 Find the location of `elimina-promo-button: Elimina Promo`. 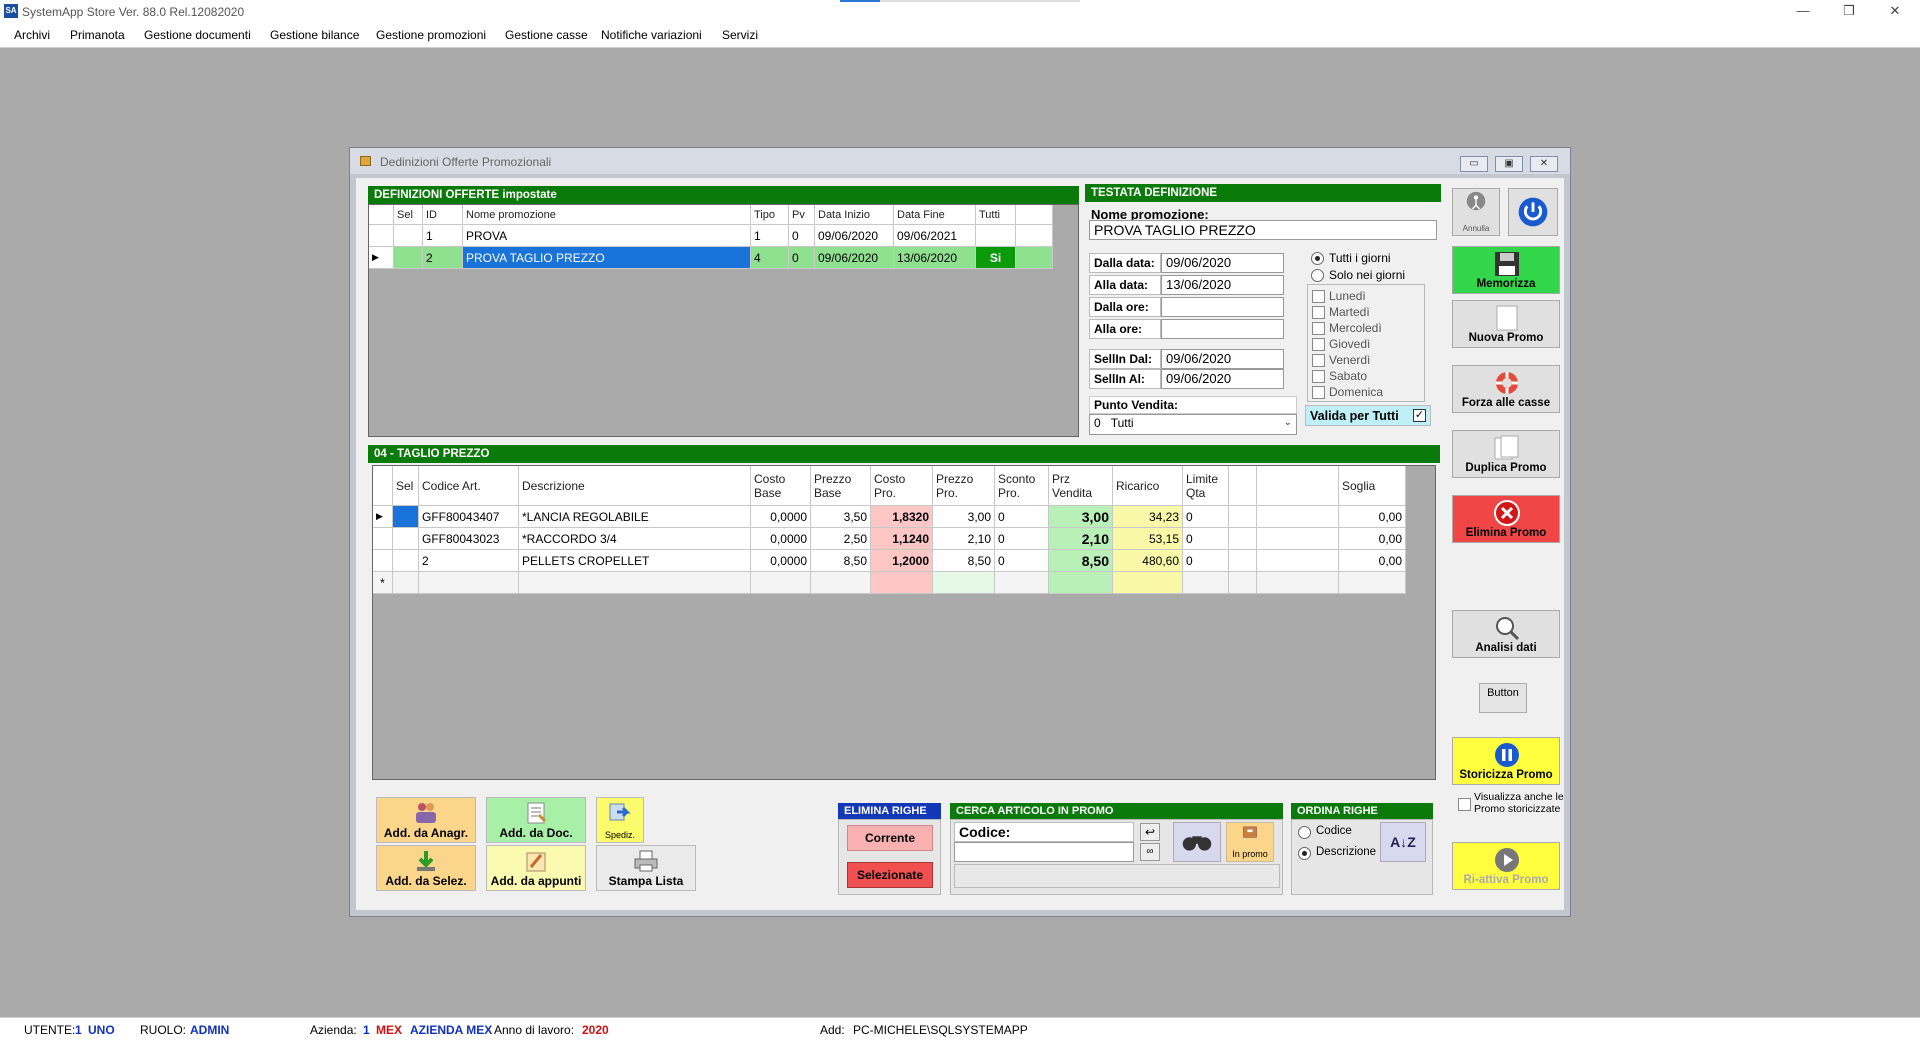

elimina-promo-button: Elimina Promo is located at coordinates (1506, 519).